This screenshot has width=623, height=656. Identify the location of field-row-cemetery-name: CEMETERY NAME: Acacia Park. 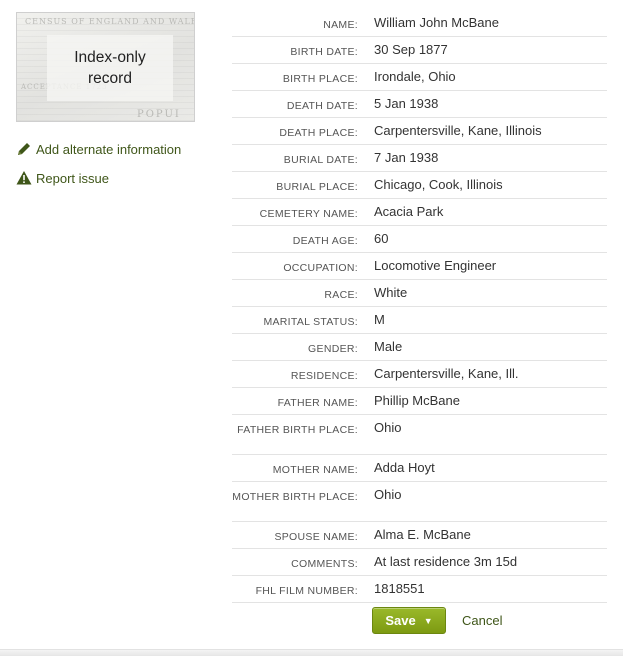
(419, 212).